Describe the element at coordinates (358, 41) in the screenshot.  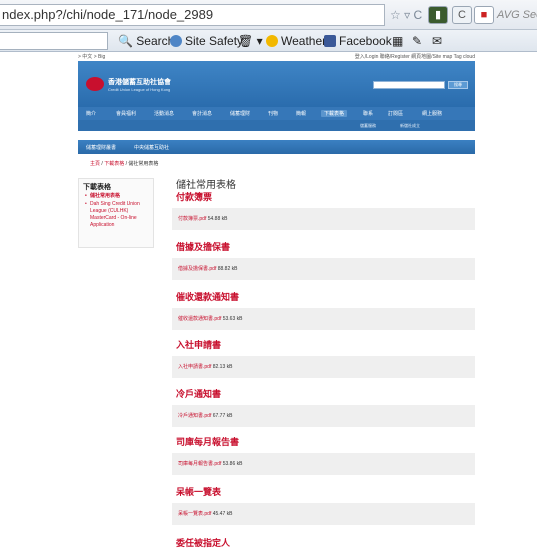
I see `toolbar-facebook: Facebook` at that location.